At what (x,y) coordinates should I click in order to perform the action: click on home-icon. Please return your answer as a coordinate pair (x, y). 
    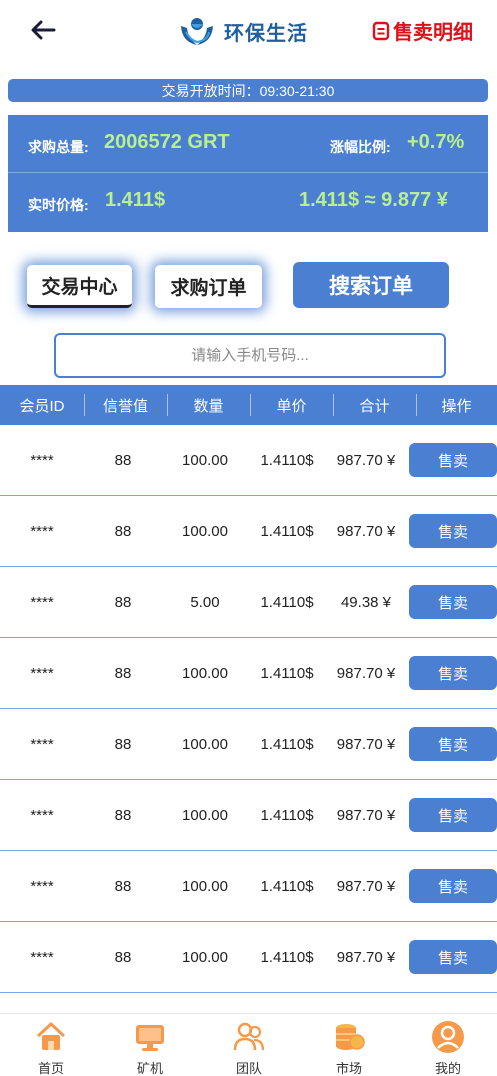
    Looking at the image, I should click on (51, 1036).